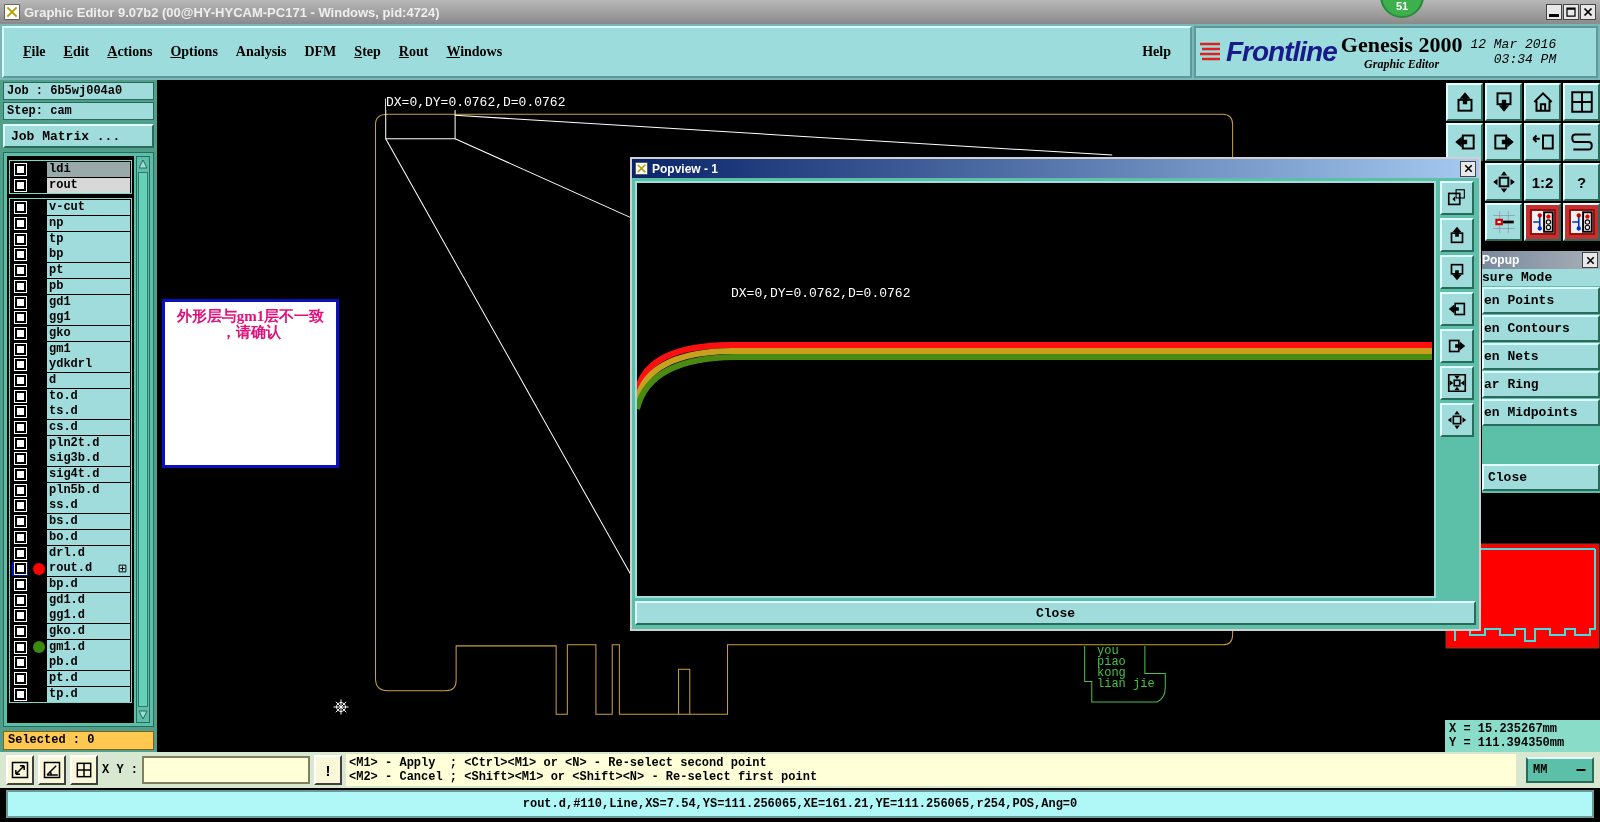  What do you see at coordinates (88, 302) in the screenshot?
I see `layer-name: gd1` at bounding box center [88, 302].